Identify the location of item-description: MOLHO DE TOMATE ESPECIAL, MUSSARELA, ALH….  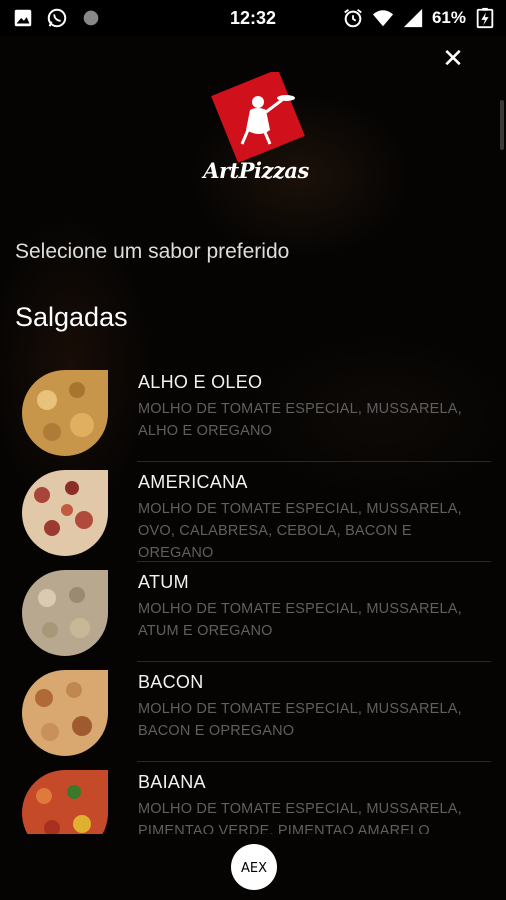
(300, 420).